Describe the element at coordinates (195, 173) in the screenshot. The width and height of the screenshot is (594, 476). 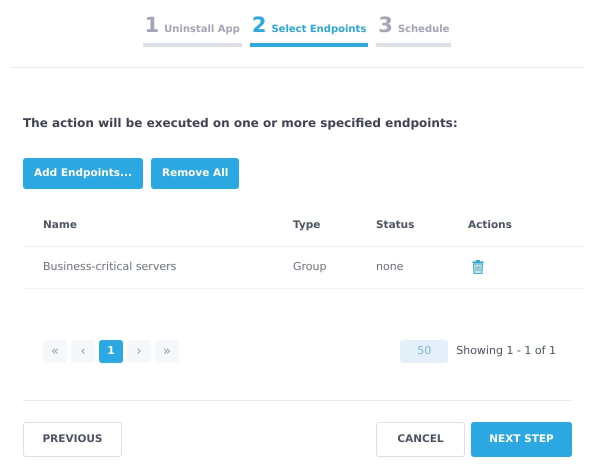
I see `remove-all-button: Remove All` at that location.